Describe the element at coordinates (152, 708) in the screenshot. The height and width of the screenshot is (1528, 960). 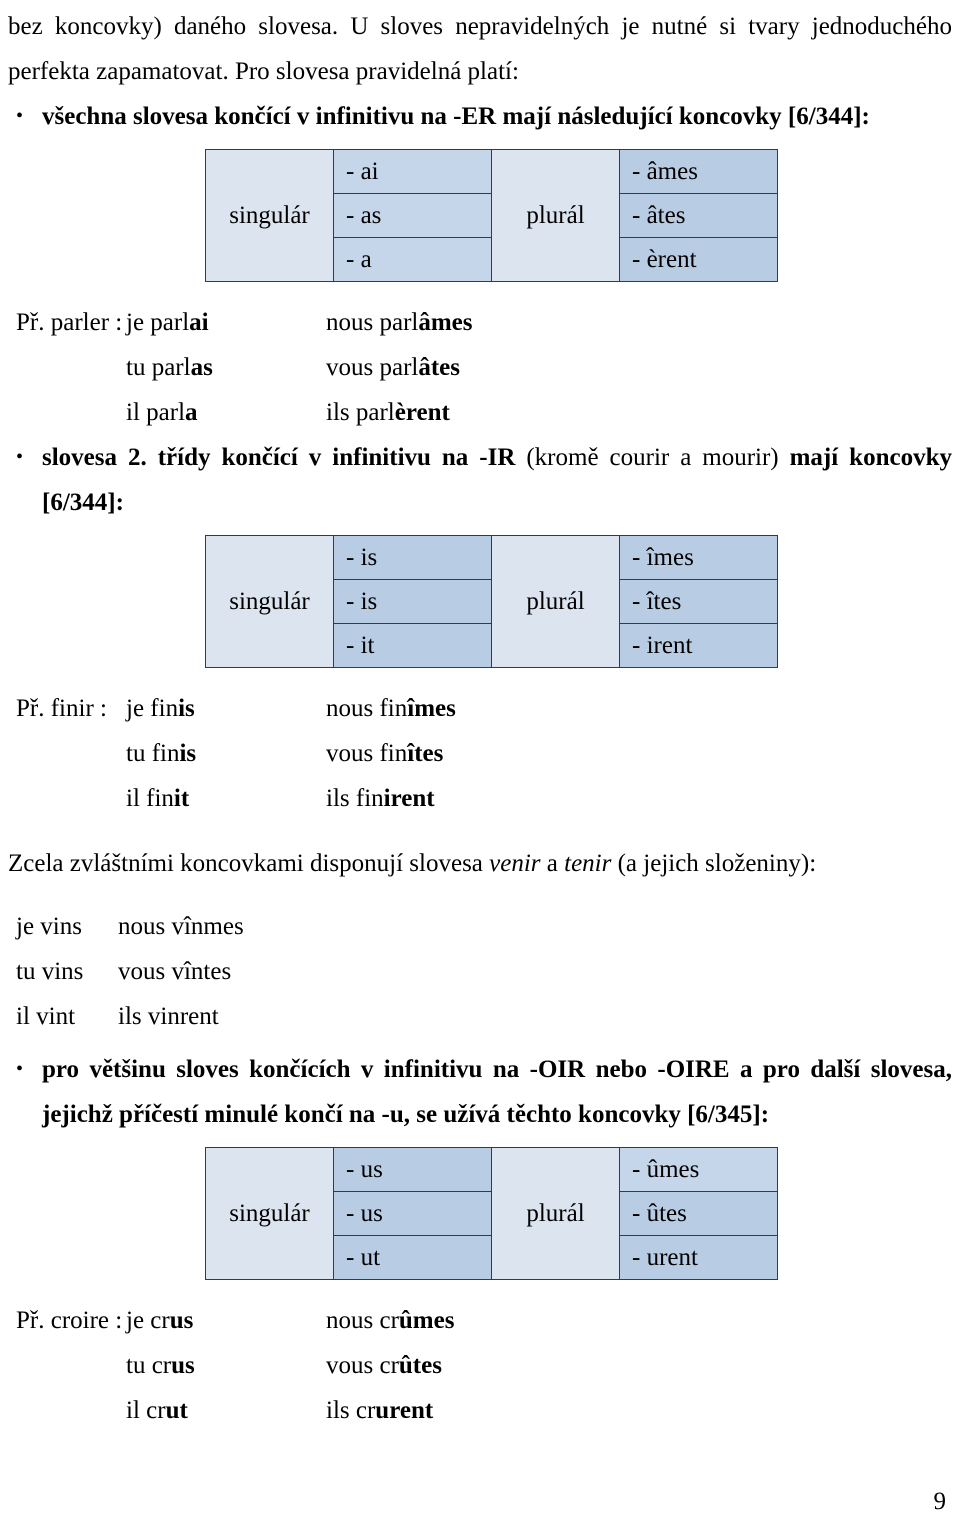
I see `verb-stem: je fin` at that location.